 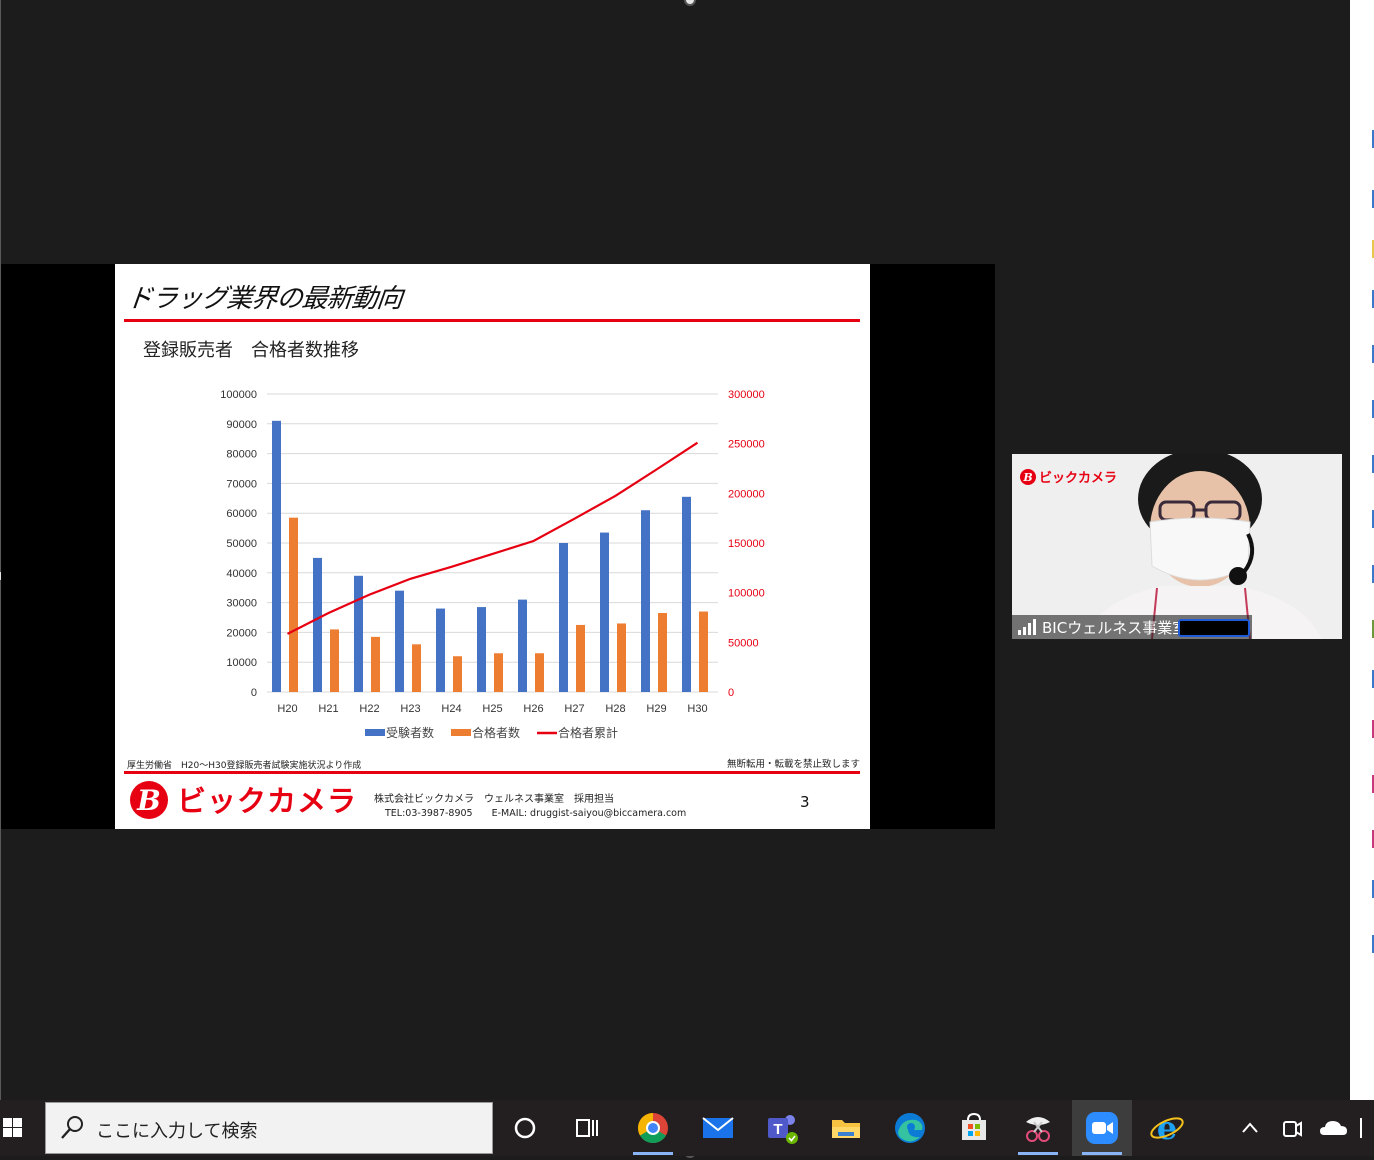 What do you see at coordinates (525, 1128) in the screenshot?
I see `cortana-icon` at bounding box center [525, 1128].